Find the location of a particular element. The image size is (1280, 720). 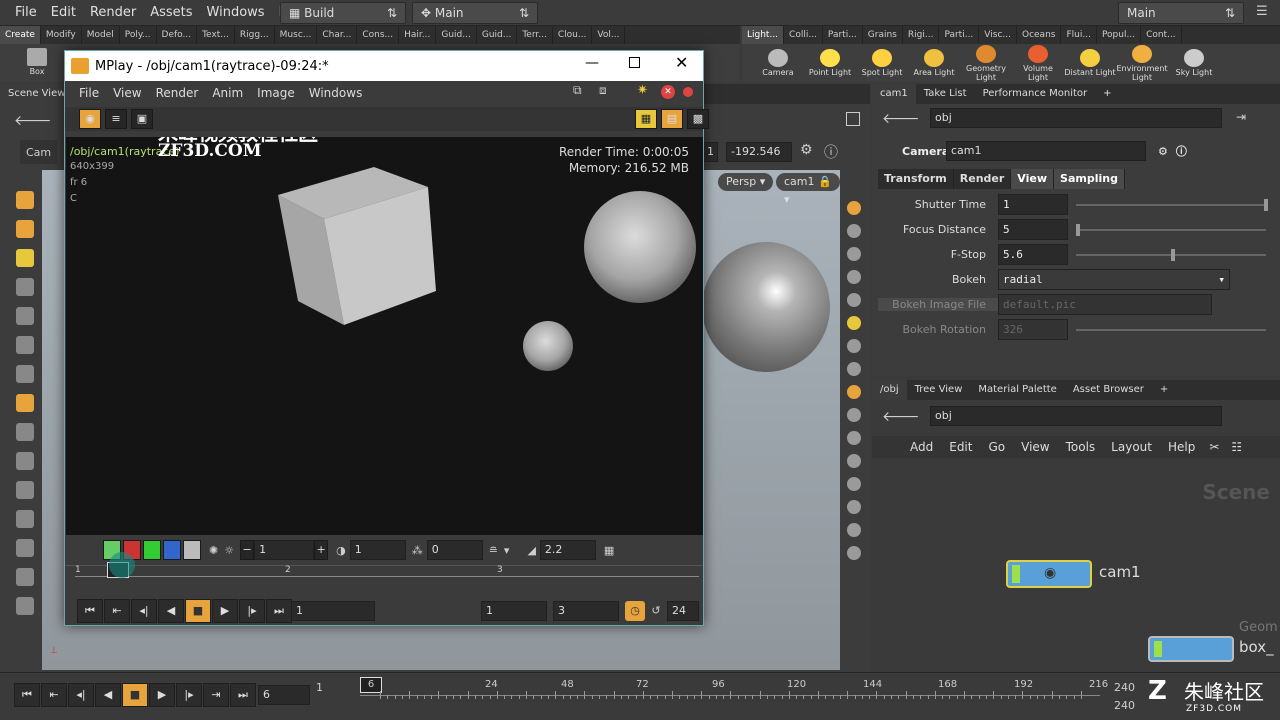

bulb-icon is located at coordinates (854, 323).